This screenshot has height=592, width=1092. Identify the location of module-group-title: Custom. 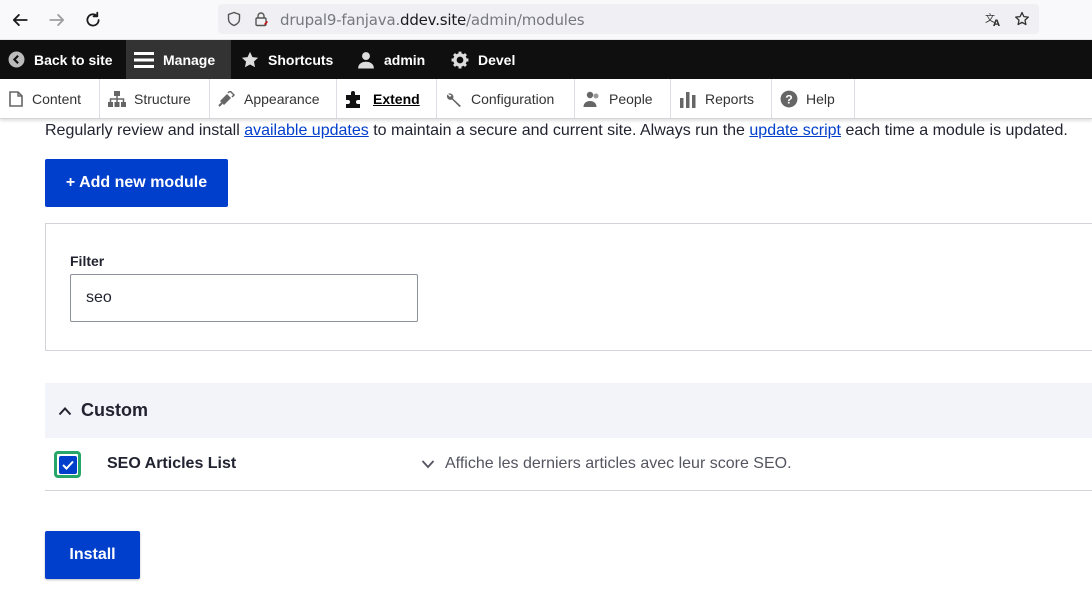
(114, 410).